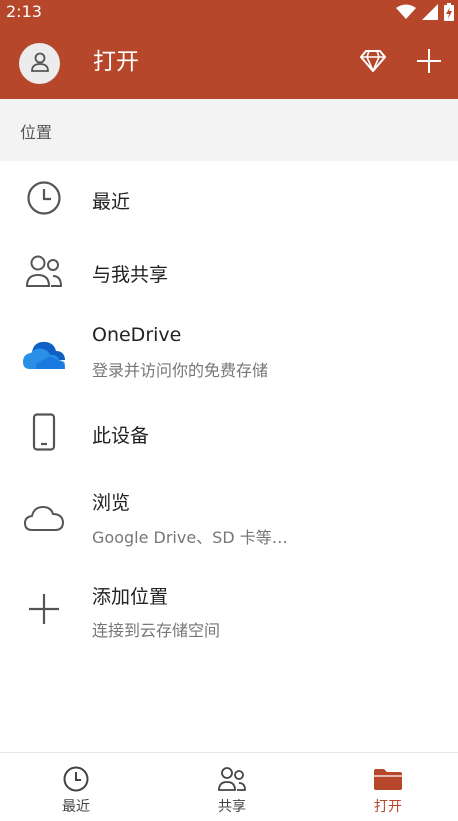 The width and height of the screenshot is (458, 821). Describe the element at coordinates (137, 335) in the screenshot. I see `location-title: OneDrive` at that location.